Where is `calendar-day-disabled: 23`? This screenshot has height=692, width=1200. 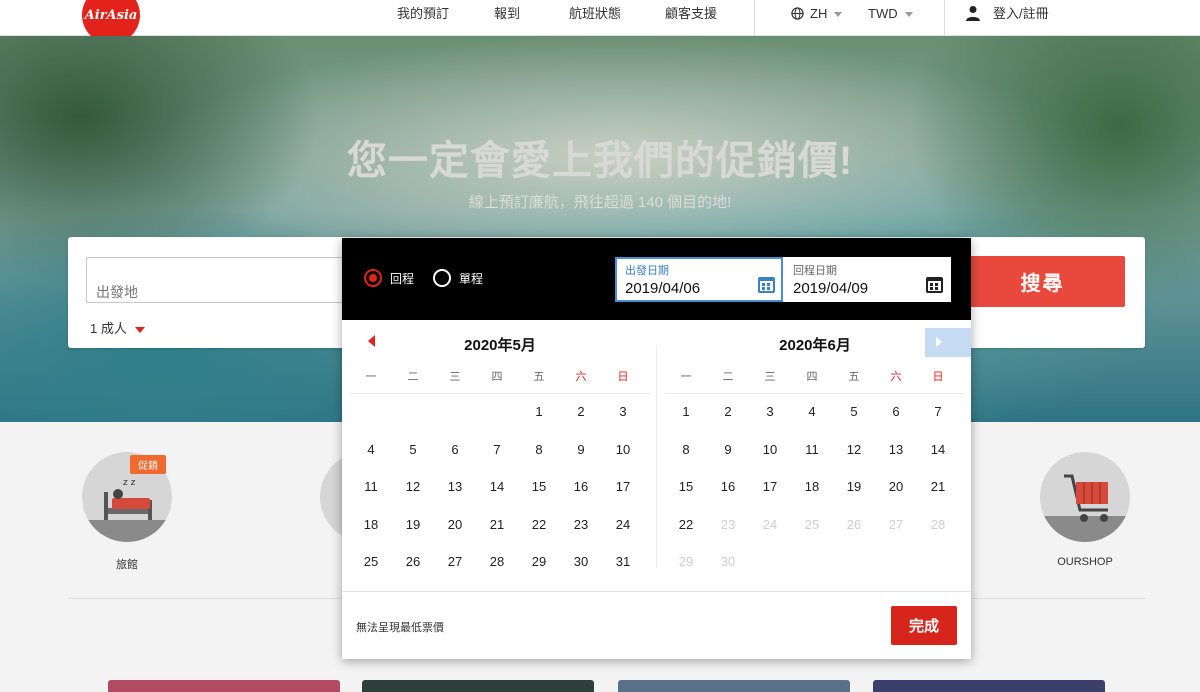
calendar-day-disabled: 23 is located at coordinates (728, 524).